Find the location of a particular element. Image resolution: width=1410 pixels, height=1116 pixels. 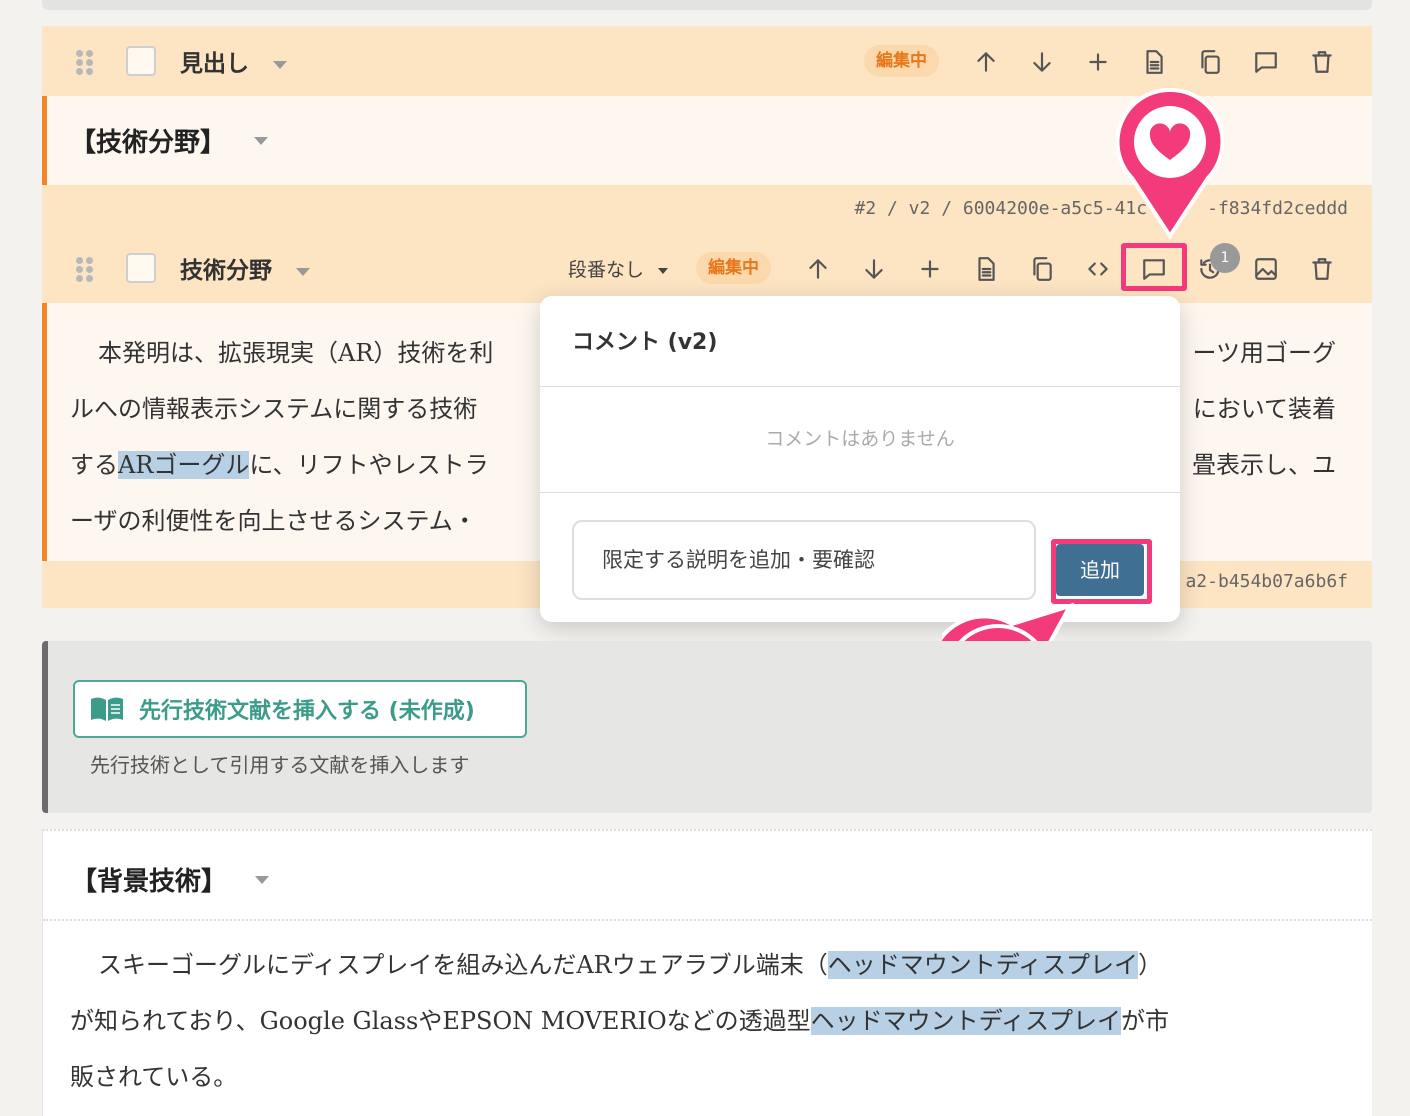

block-type-label: 技術分野 is located at coordinates (226, 271).